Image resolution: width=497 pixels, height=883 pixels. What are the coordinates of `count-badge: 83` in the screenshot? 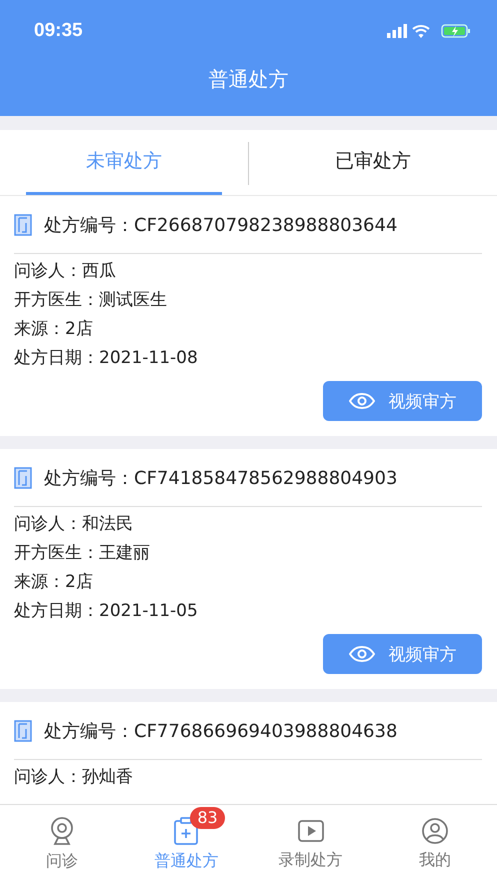 It's located at (207, 817).